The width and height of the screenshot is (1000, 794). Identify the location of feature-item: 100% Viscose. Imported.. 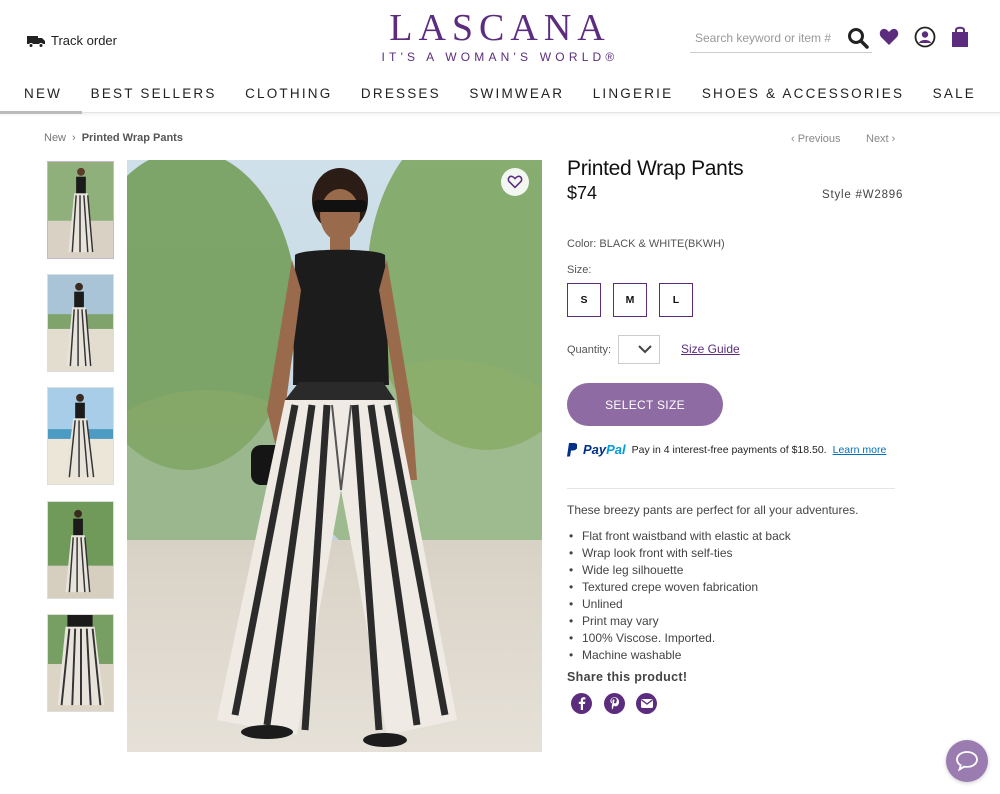
(679, 638).